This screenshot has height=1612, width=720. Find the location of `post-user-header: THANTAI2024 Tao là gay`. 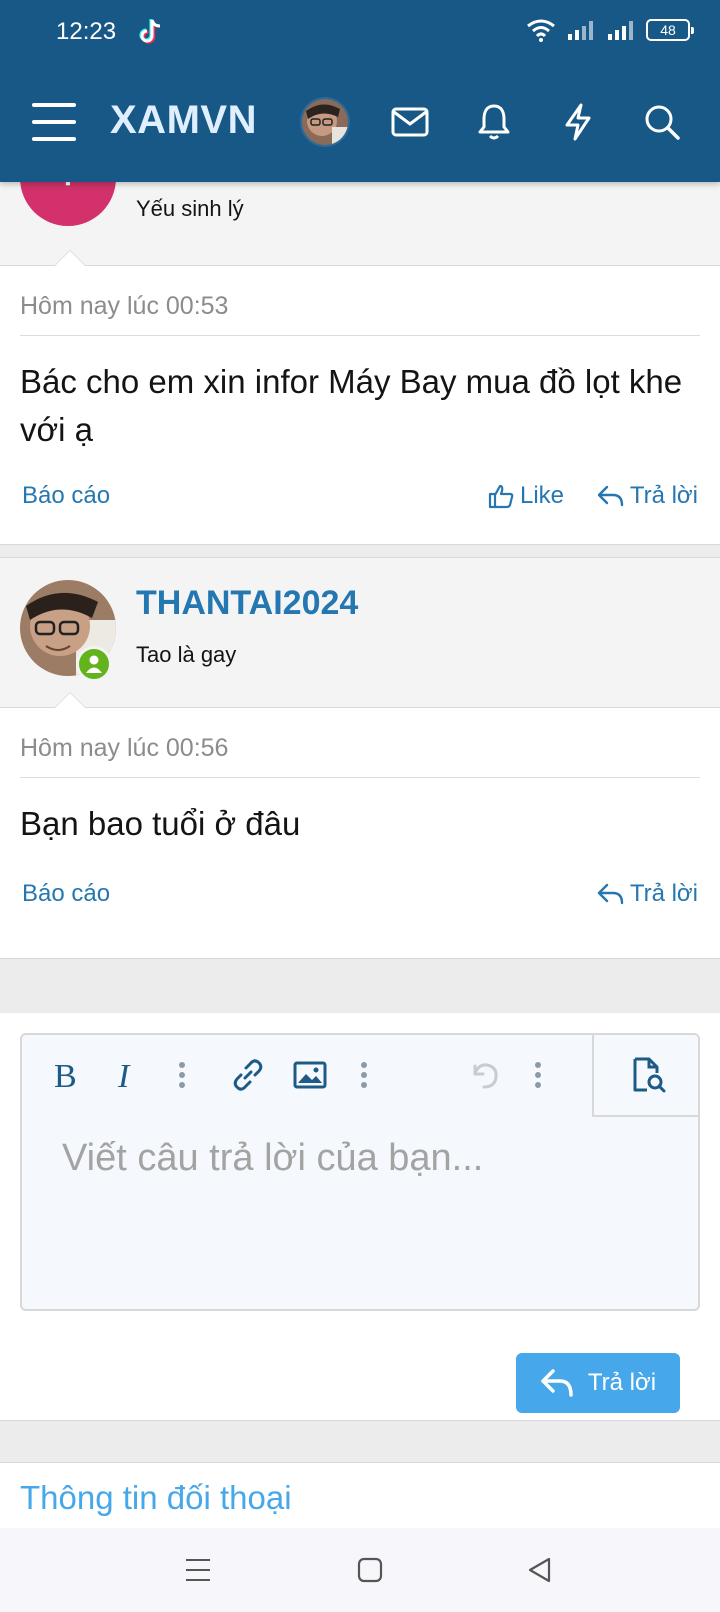

post-user-header: THANTAI2024 Tao là gay is located at coordinates (360, 633).